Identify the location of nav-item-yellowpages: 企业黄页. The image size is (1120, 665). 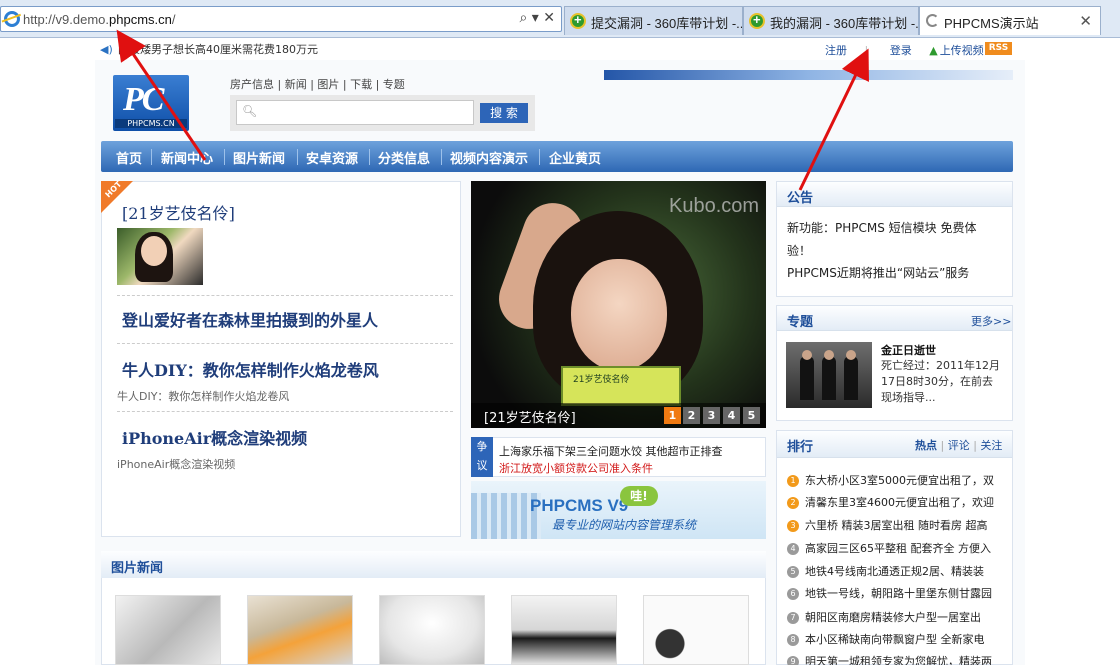
(575, 157).